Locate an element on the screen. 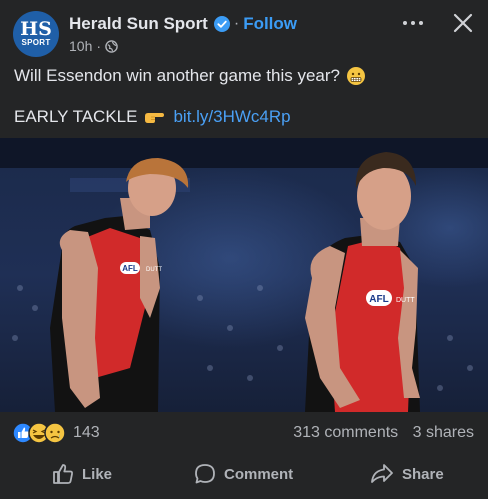 The width and height of the screenshot is (488, 499). comments-count: 313 comments is located at coordinates (345, 432).